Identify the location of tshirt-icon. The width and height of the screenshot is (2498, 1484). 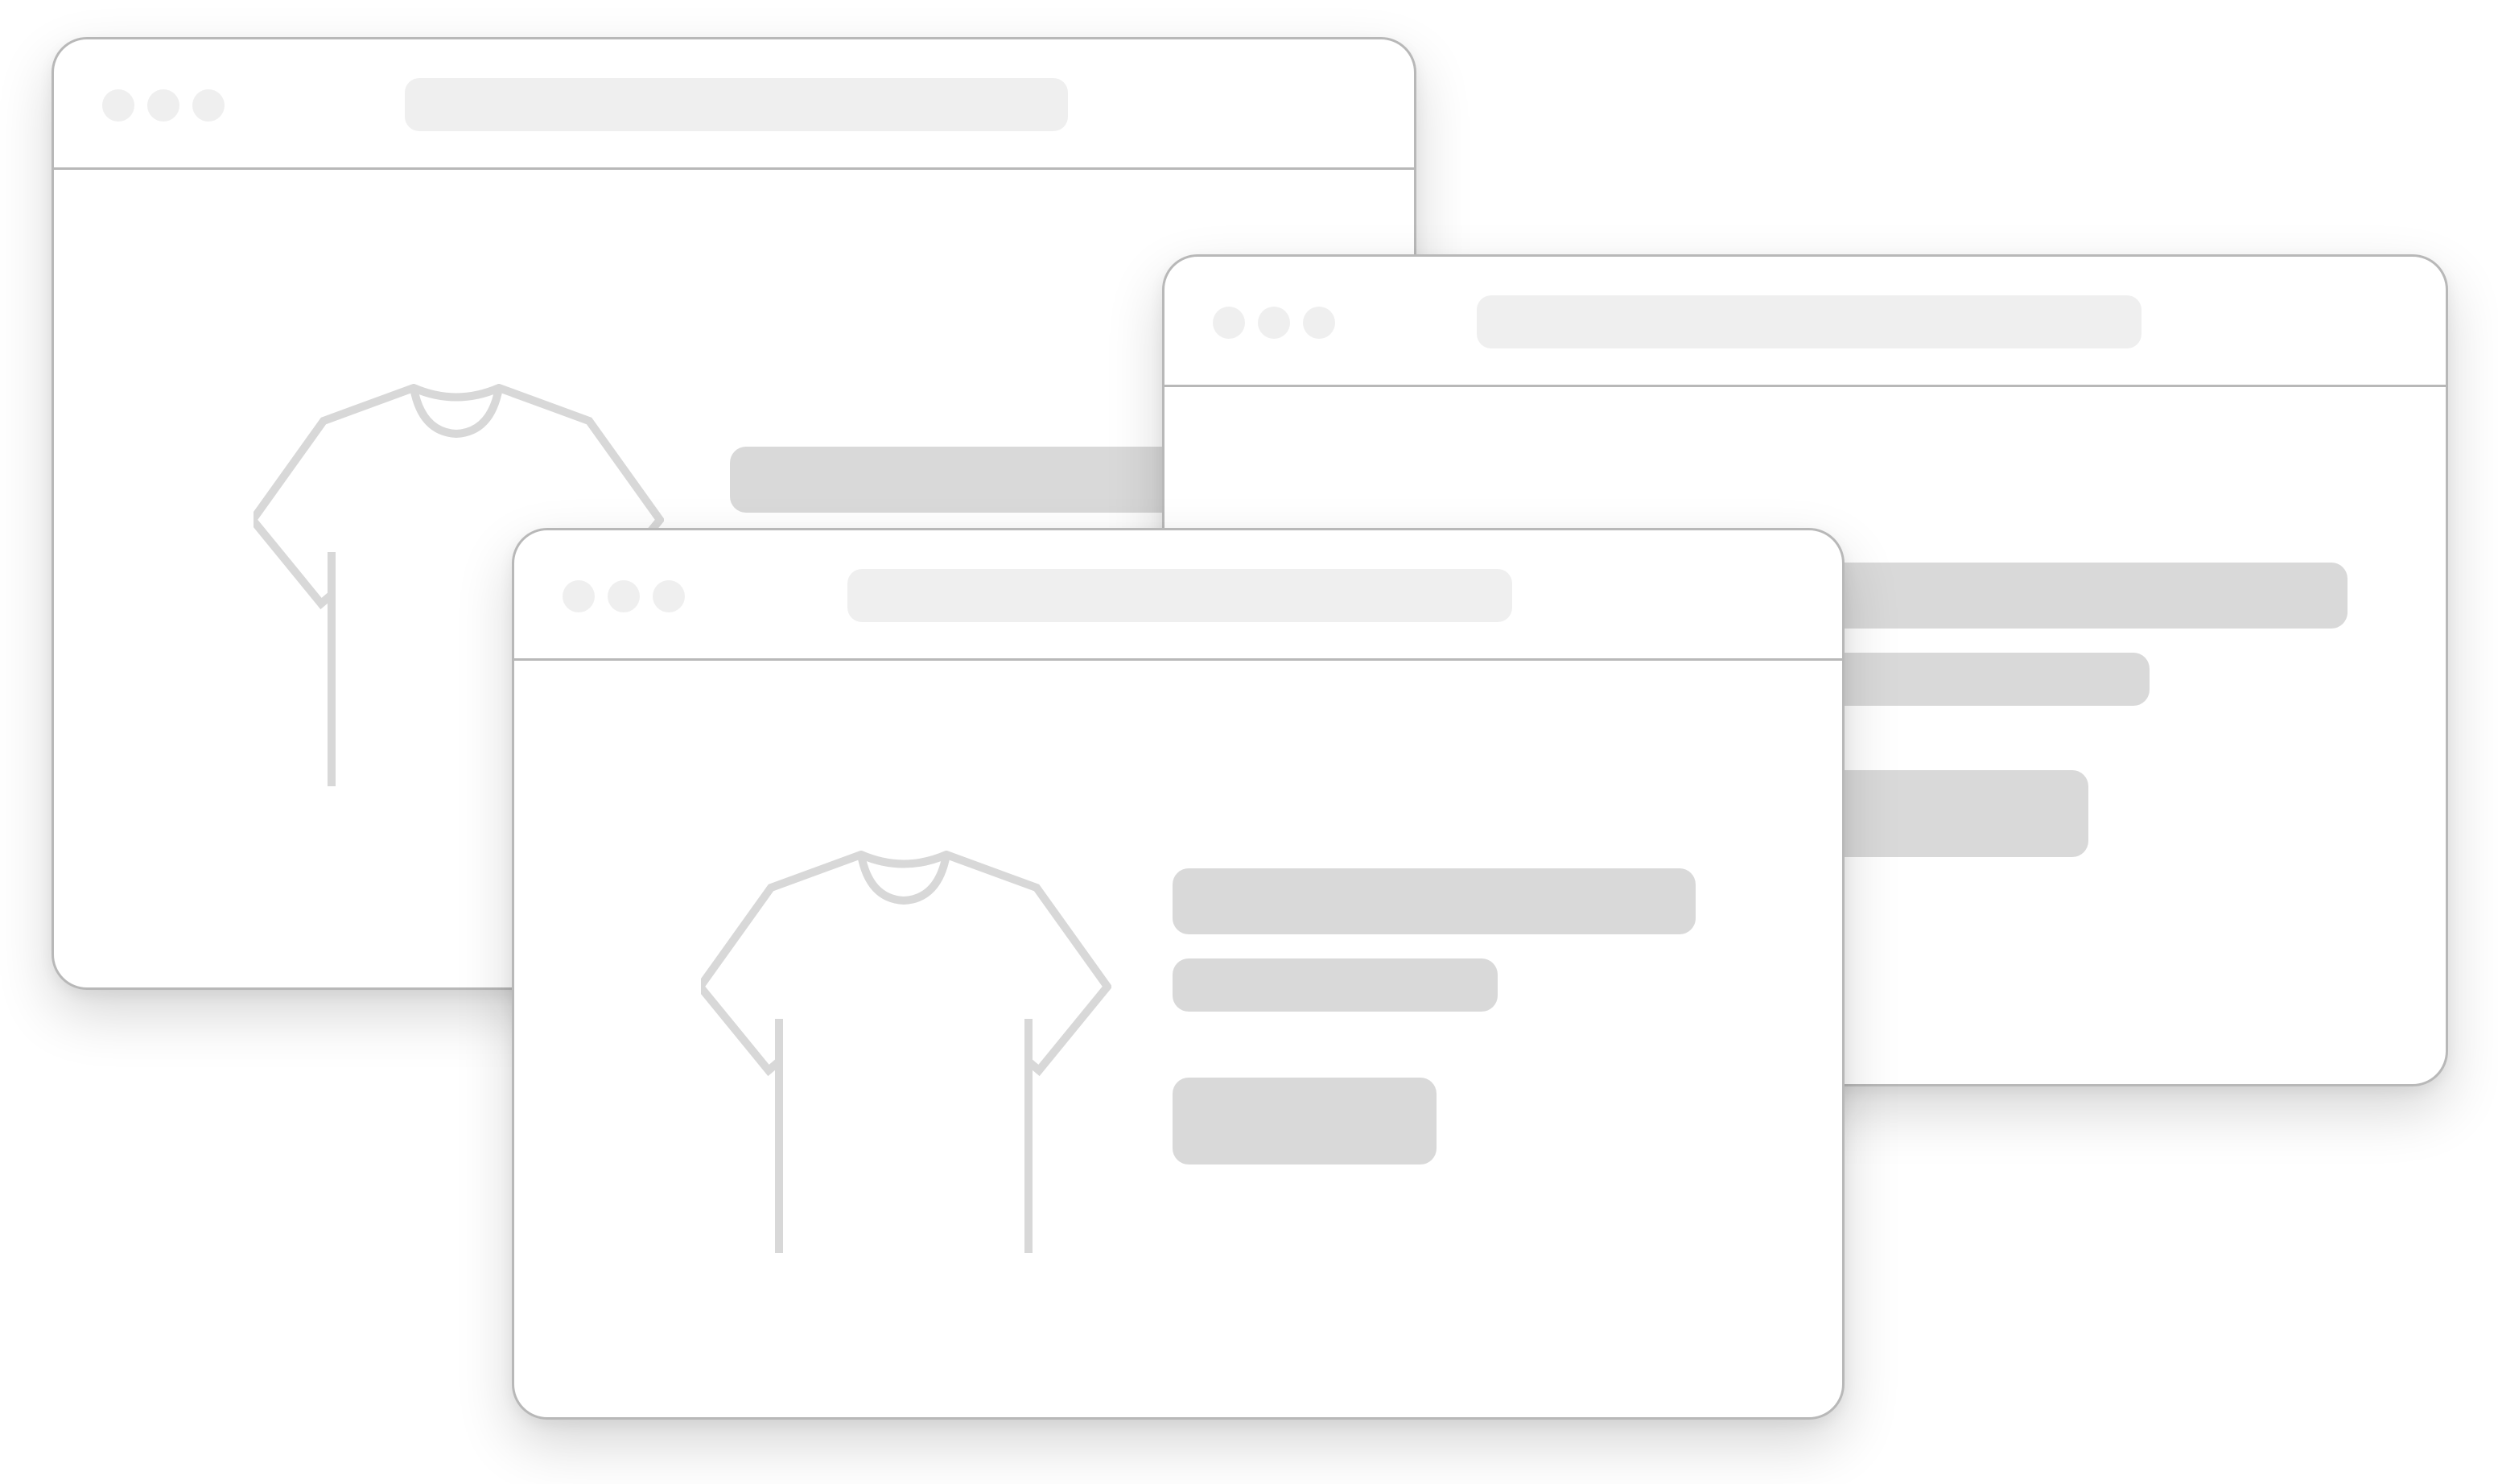
(906, 1052).